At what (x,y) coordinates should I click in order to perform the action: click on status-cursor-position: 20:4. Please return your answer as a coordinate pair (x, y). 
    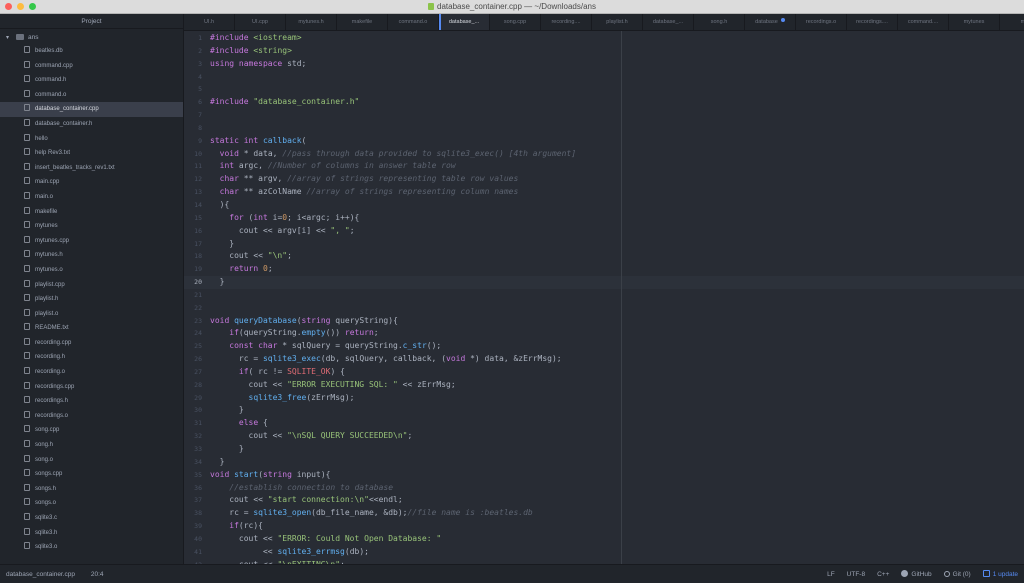
    Looking at the image, I should click on (97, 574).